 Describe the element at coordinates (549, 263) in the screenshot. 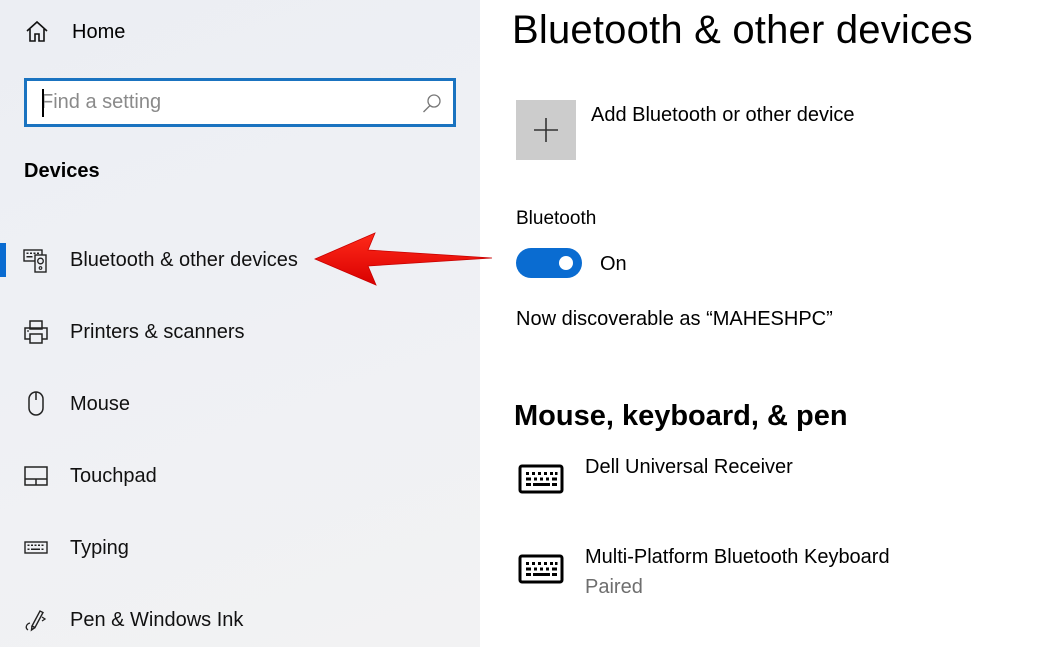

I see `bluetooth-toggle` at that location.